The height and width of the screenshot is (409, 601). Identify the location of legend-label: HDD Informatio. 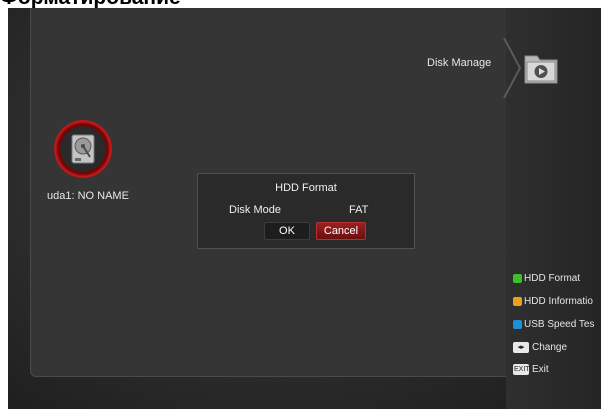
(558, 301).